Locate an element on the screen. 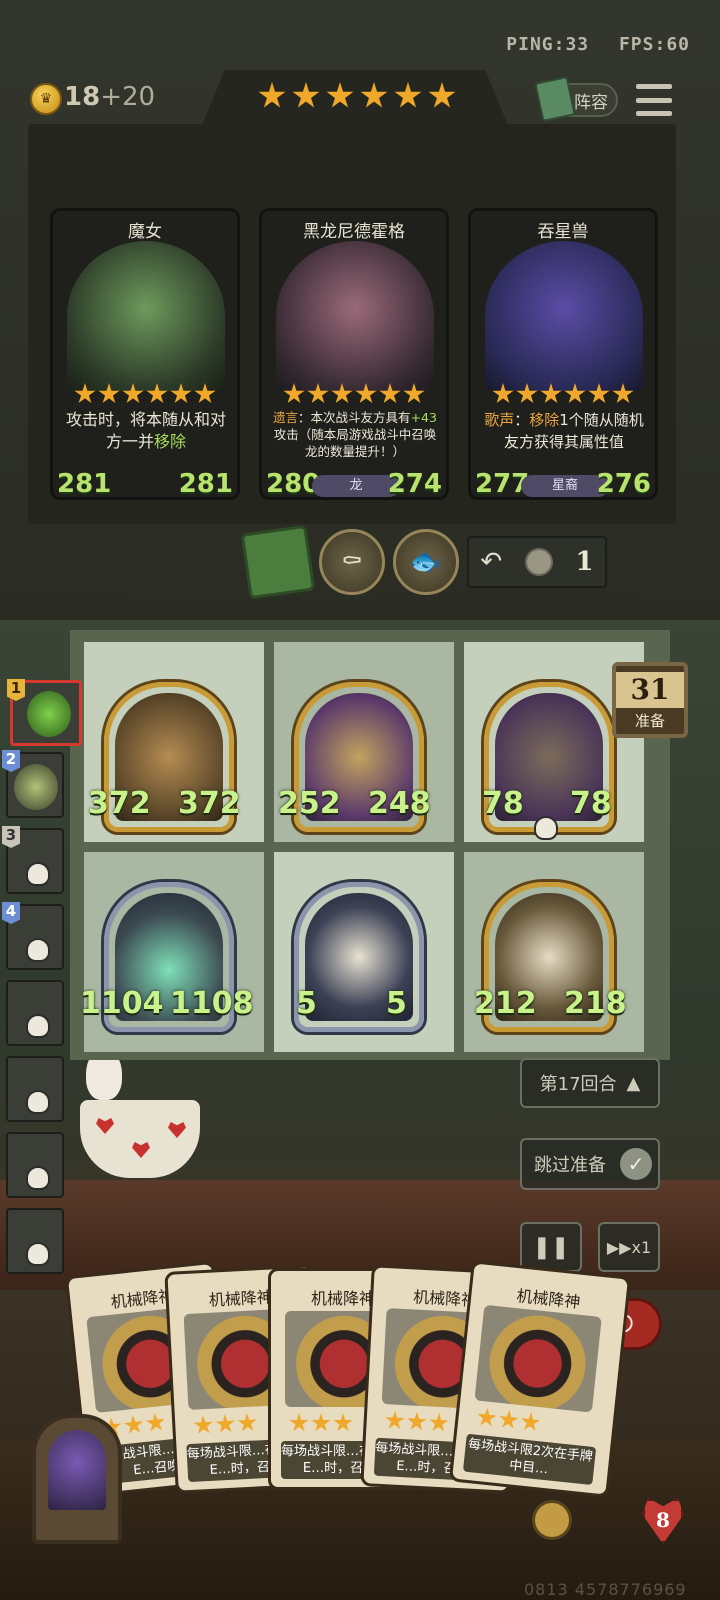 The image size is (720, 1600). ping-readout: PING:33 is located at coordinates (548, 44).